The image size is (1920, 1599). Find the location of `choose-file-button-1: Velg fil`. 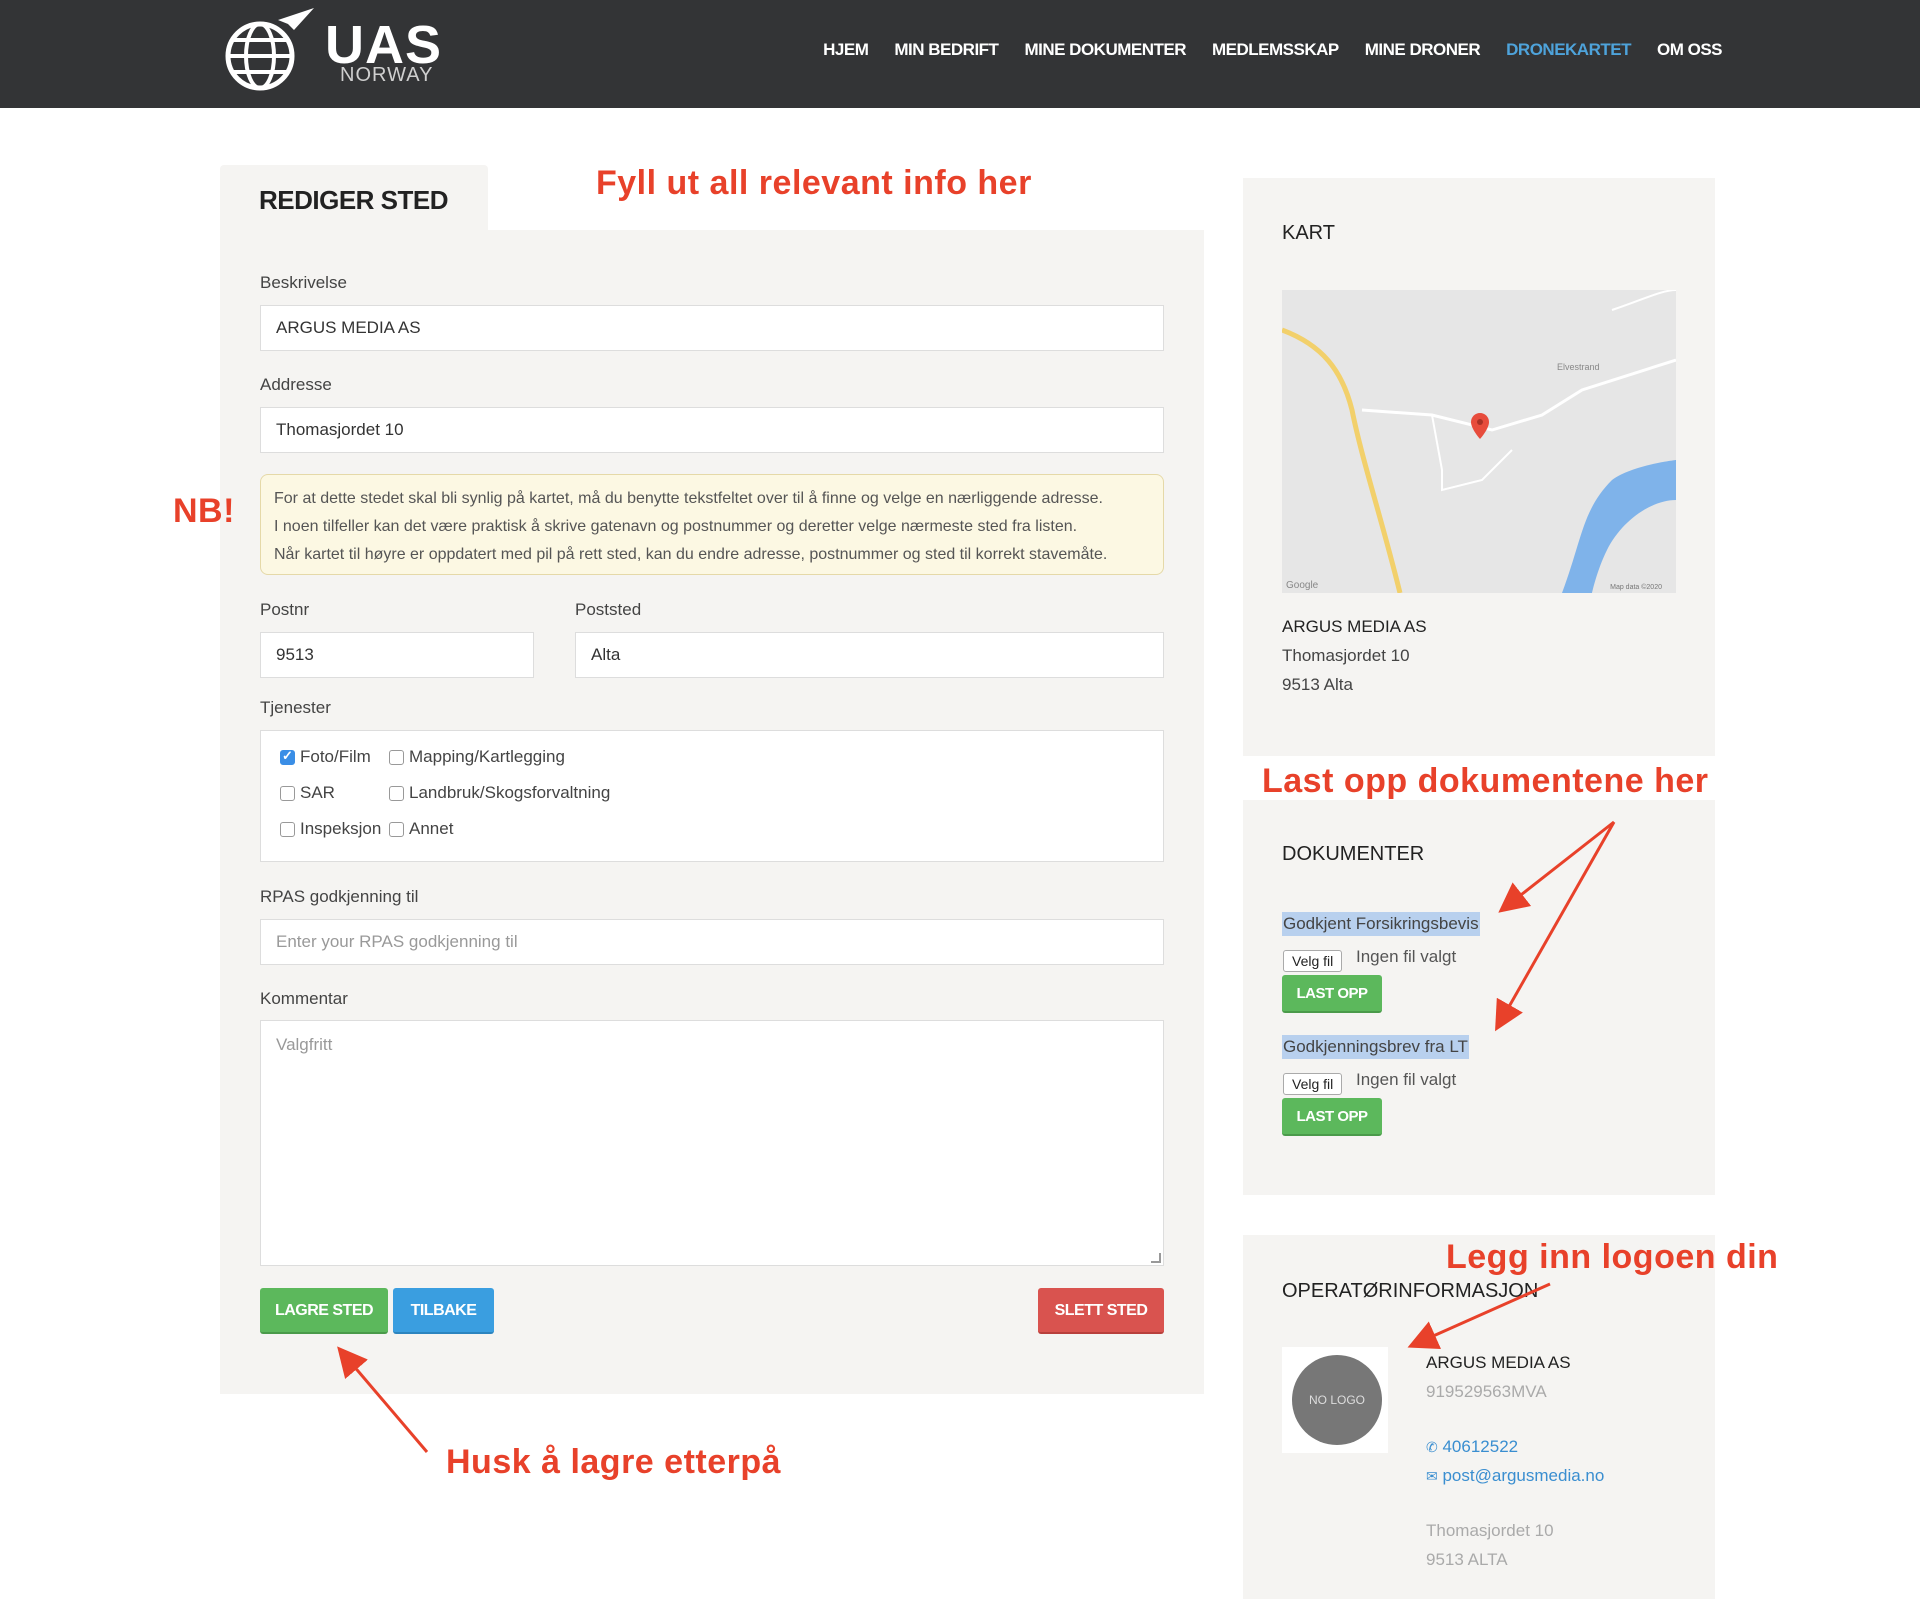

choose-file-button-1: Velg fil is located at coordinates (1313, 961).